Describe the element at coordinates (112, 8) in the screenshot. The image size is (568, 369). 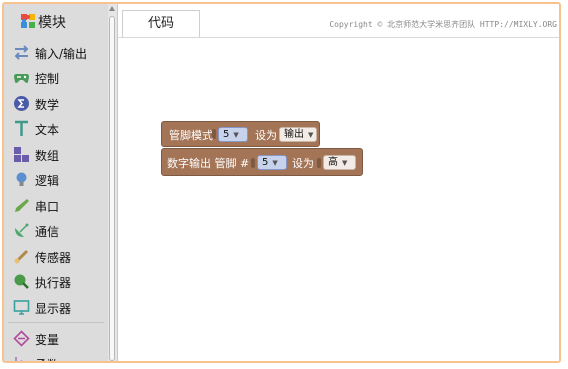
I see `scroll-up-arrow-icon` at that location.